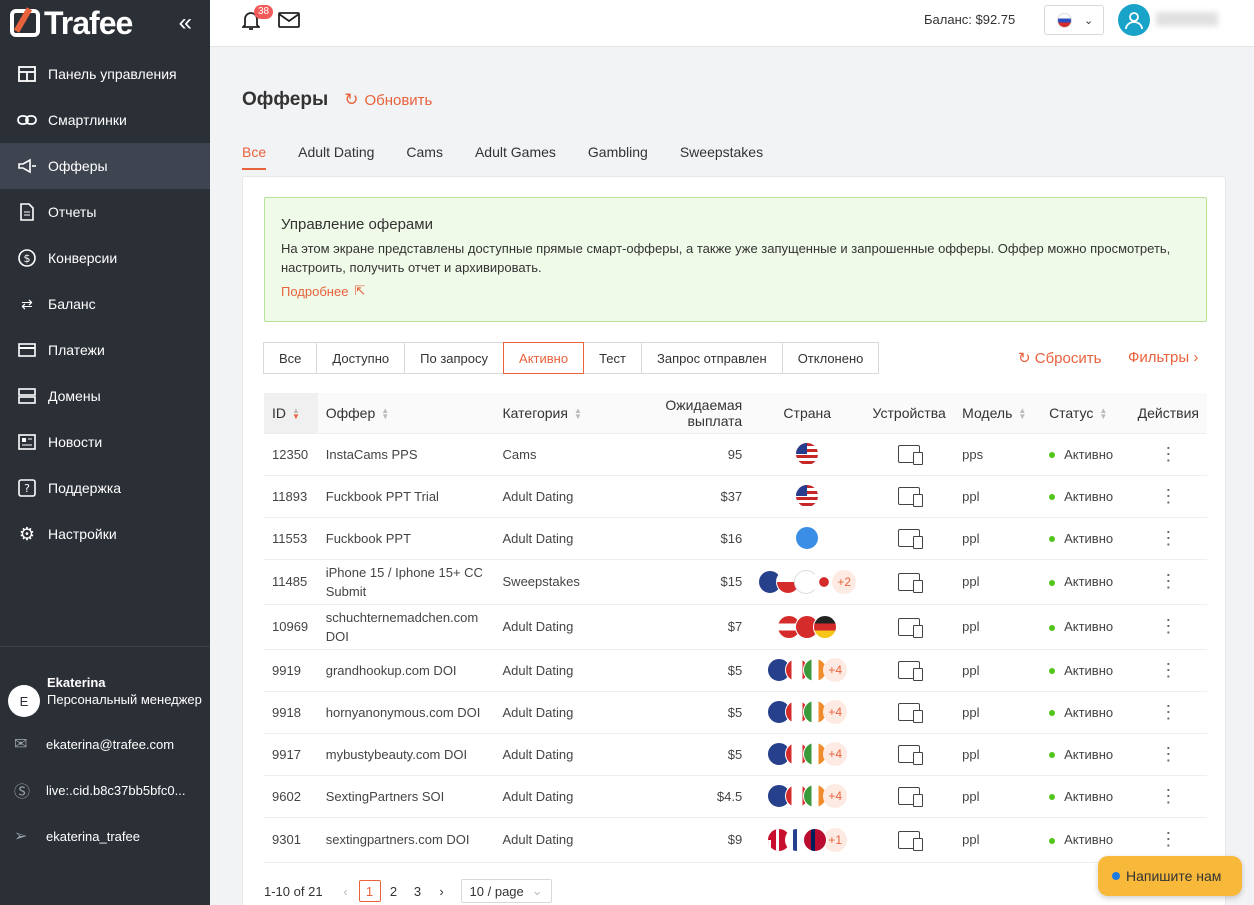 The height and width of the screenshot is (905, 1254). What do you see at coordinates (285, 99) in the screenshot?
I see `page-title: Офферы` at bounding box center [285, 99].